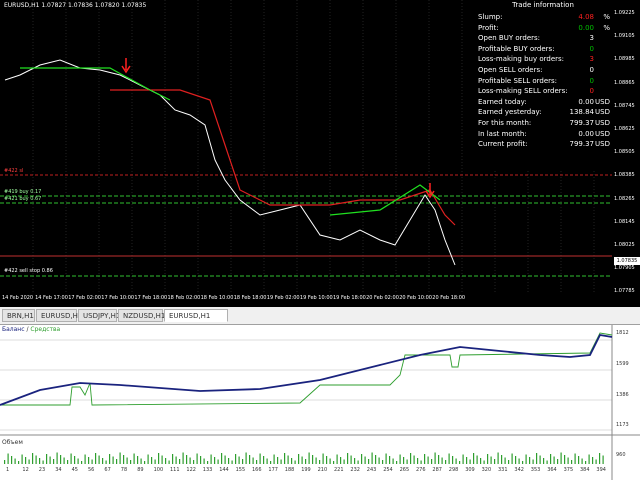 This screenshot has height=480, width=640. What do you see at coordinates (622, 364) in the screenshot?
I see `report-y-tick: 1599` at bounding box center [622, 364].